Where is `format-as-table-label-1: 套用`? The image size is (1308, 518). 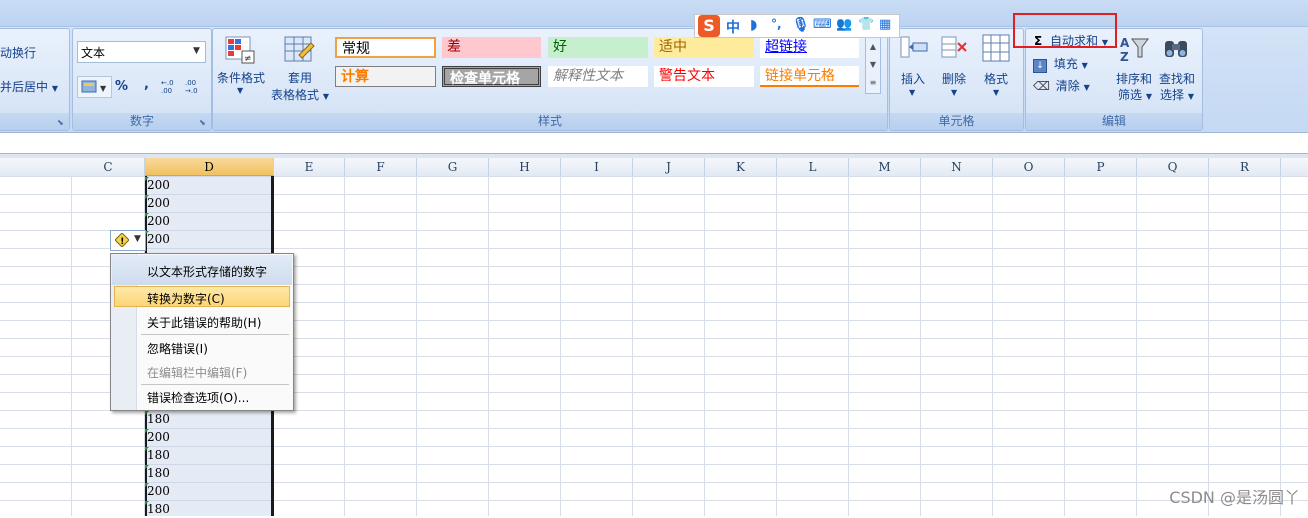
format-as-table-label-1: 套用 is located at coordinates (300, 77).